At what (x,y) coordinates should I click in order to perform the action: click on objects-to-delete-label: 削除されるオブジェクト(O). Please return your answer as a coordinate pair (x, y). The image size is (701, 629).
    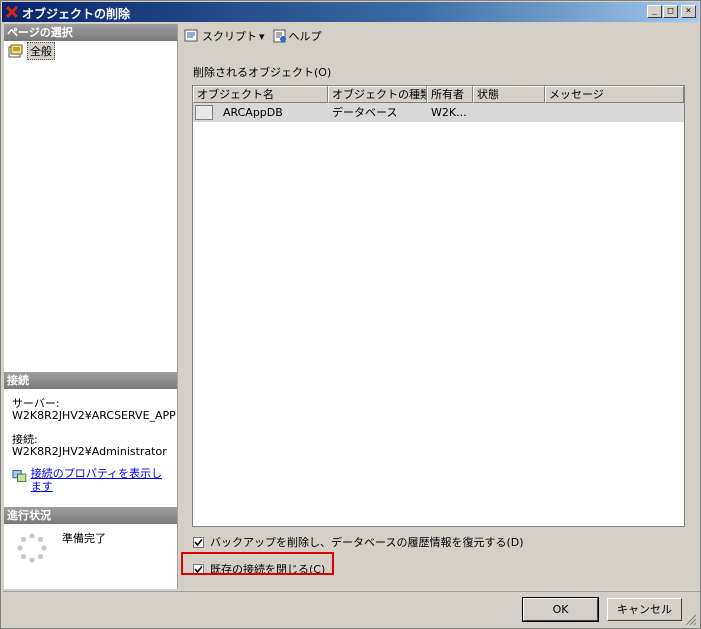
    Looking at the image, I should click on (262, 72).